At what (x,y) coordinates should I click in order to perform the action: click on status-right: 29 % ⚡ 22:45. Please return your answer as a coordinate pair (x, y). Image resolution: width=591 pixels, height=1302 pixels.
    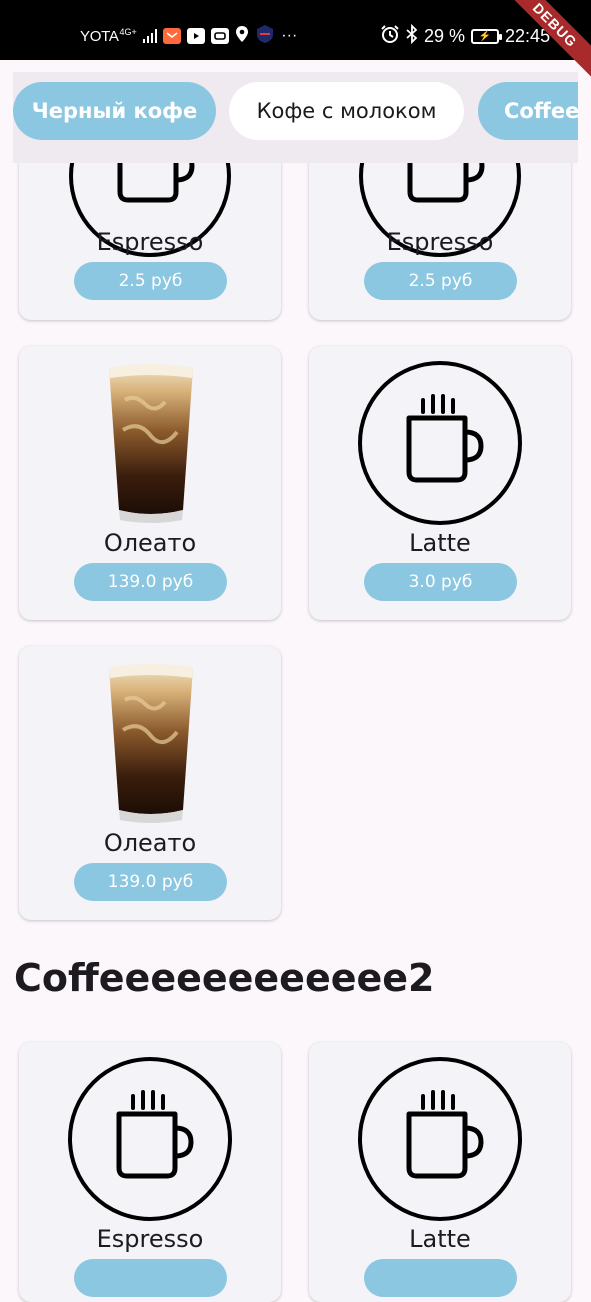
    Looking at the image, I should click on (465, 36).